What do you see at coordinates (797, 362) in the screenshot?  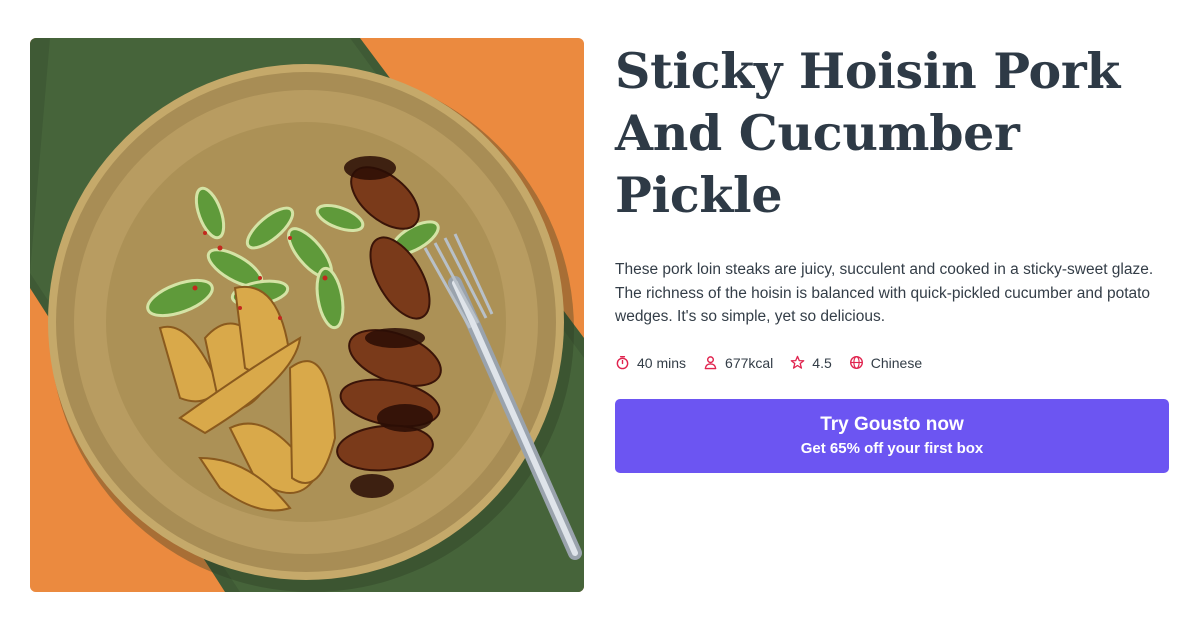 I see `star-icon` at bounding box center [797, 362].